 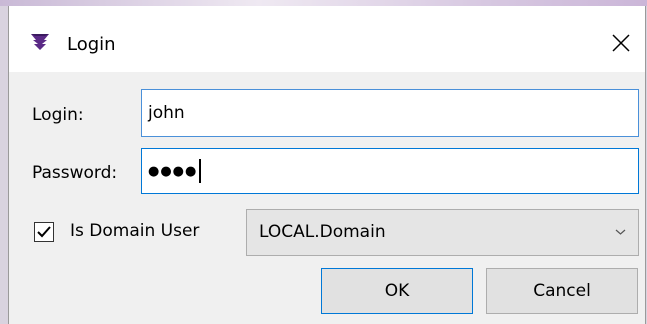 What do you see at coordinates (91, 44) in the screenshot?
I see `window-title: Login` at bounding box center [91, 44].